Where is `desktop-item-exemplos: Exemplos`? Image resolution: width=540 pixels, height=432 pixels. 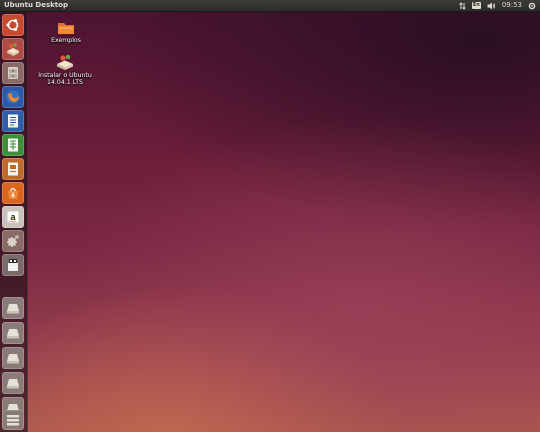 desktop-item-exemplos: Exemplos is located at coordinates (66, 32).